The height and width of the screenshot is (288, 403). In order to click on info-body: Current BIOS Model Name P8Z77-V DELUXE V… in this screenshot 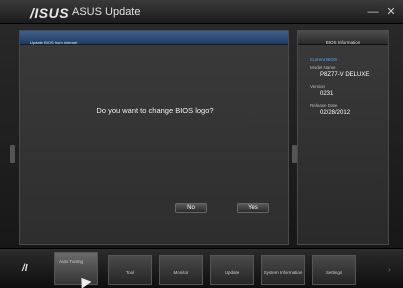, I will do `click(343, 80)`.